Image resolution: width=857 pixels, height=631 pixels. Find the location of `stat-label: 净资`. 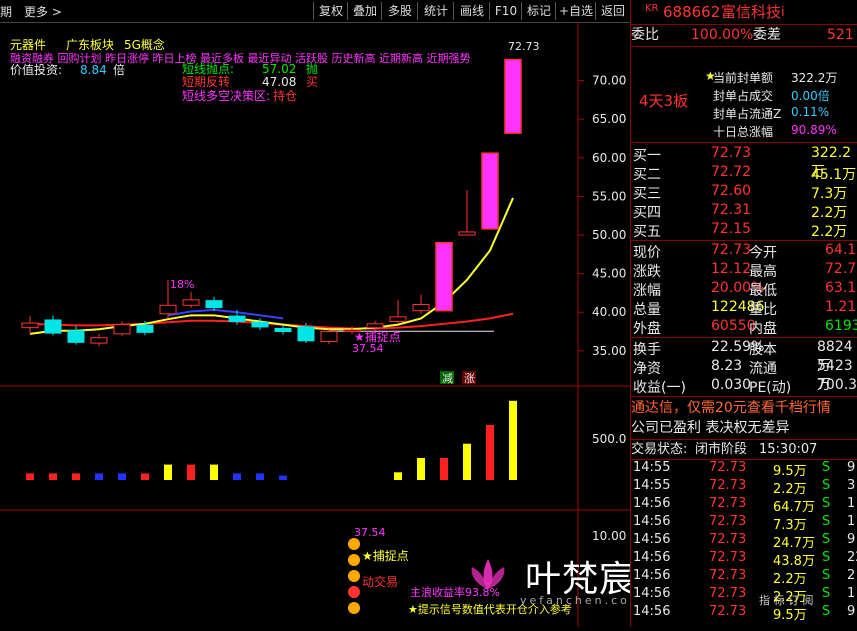

stat-label: 净资 is located at coordinates (647, 369).